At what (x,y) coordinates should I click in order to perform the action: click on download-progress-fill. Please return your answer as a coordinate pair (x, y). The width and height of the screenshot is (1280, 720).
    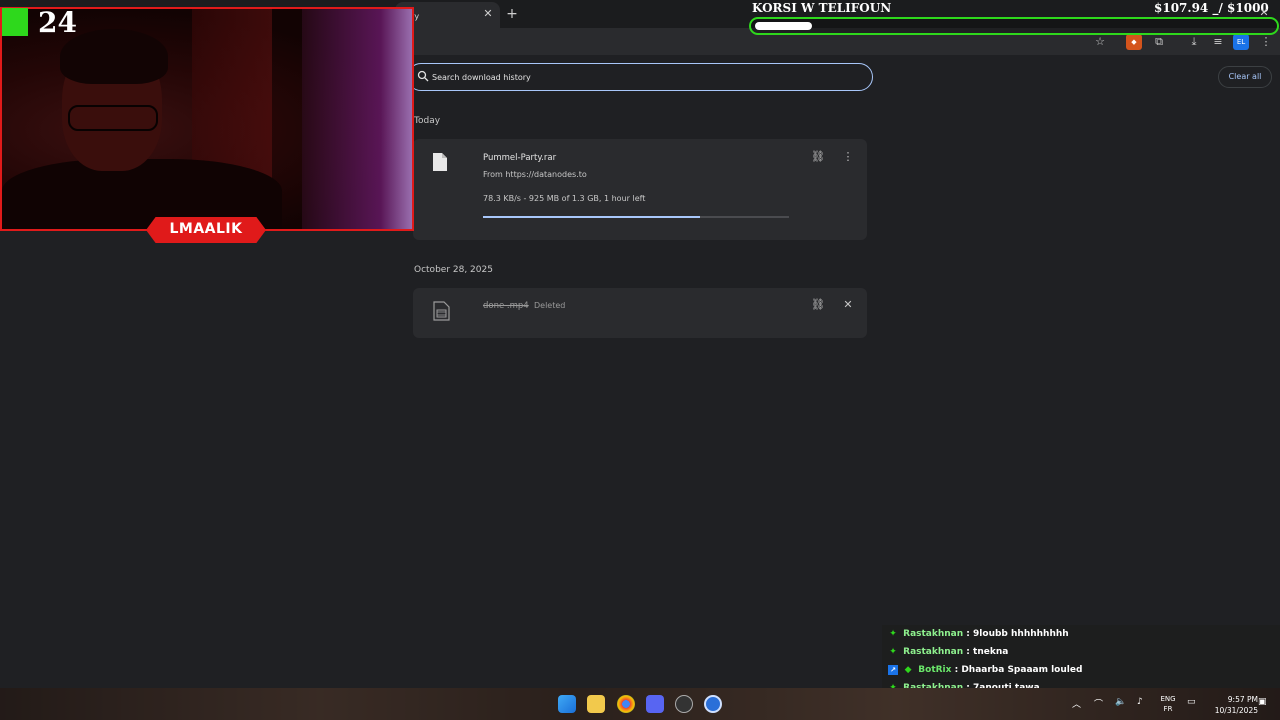
    Looking at the image, I should click on (592, 217).